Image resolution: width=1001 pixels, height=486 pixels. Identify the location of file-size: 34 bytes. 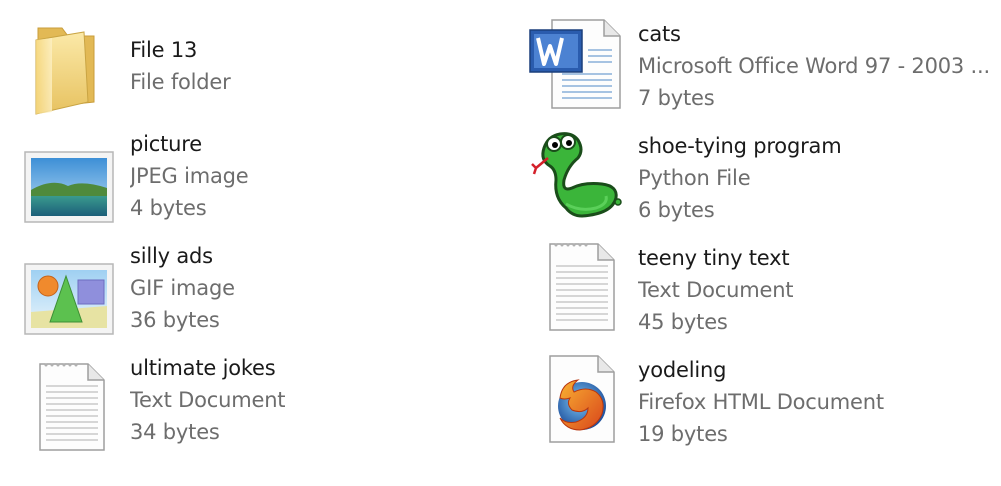
(175, 432).